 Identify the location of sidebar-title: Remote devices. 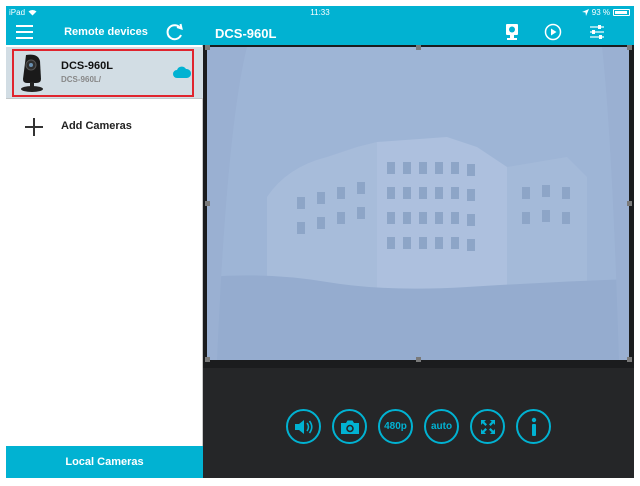
(106, 32).